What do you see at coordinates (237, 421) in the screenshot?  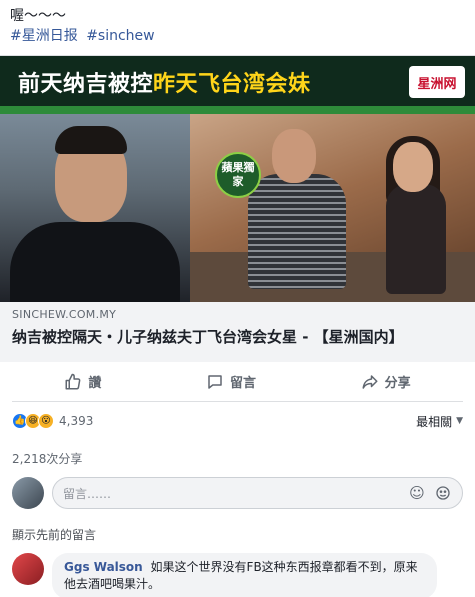 I see `reactions-row: 👍 😆 😮 4,393 最相關 ▼` at bounding box center [237, 421].